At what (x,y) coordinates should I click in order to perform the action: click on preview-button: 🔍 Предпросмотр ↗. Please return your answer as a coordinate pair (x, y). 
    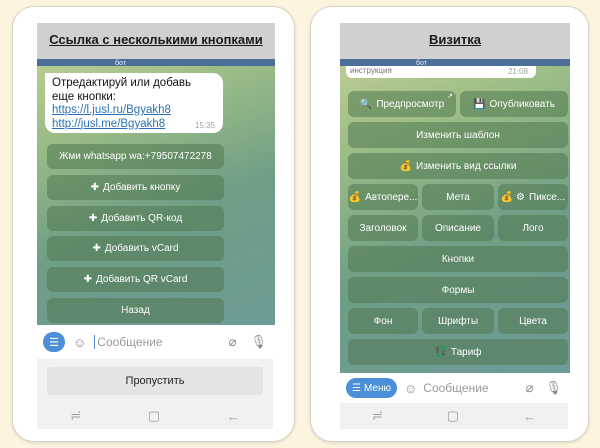
    Looking at the image, I should click on (402, 104).